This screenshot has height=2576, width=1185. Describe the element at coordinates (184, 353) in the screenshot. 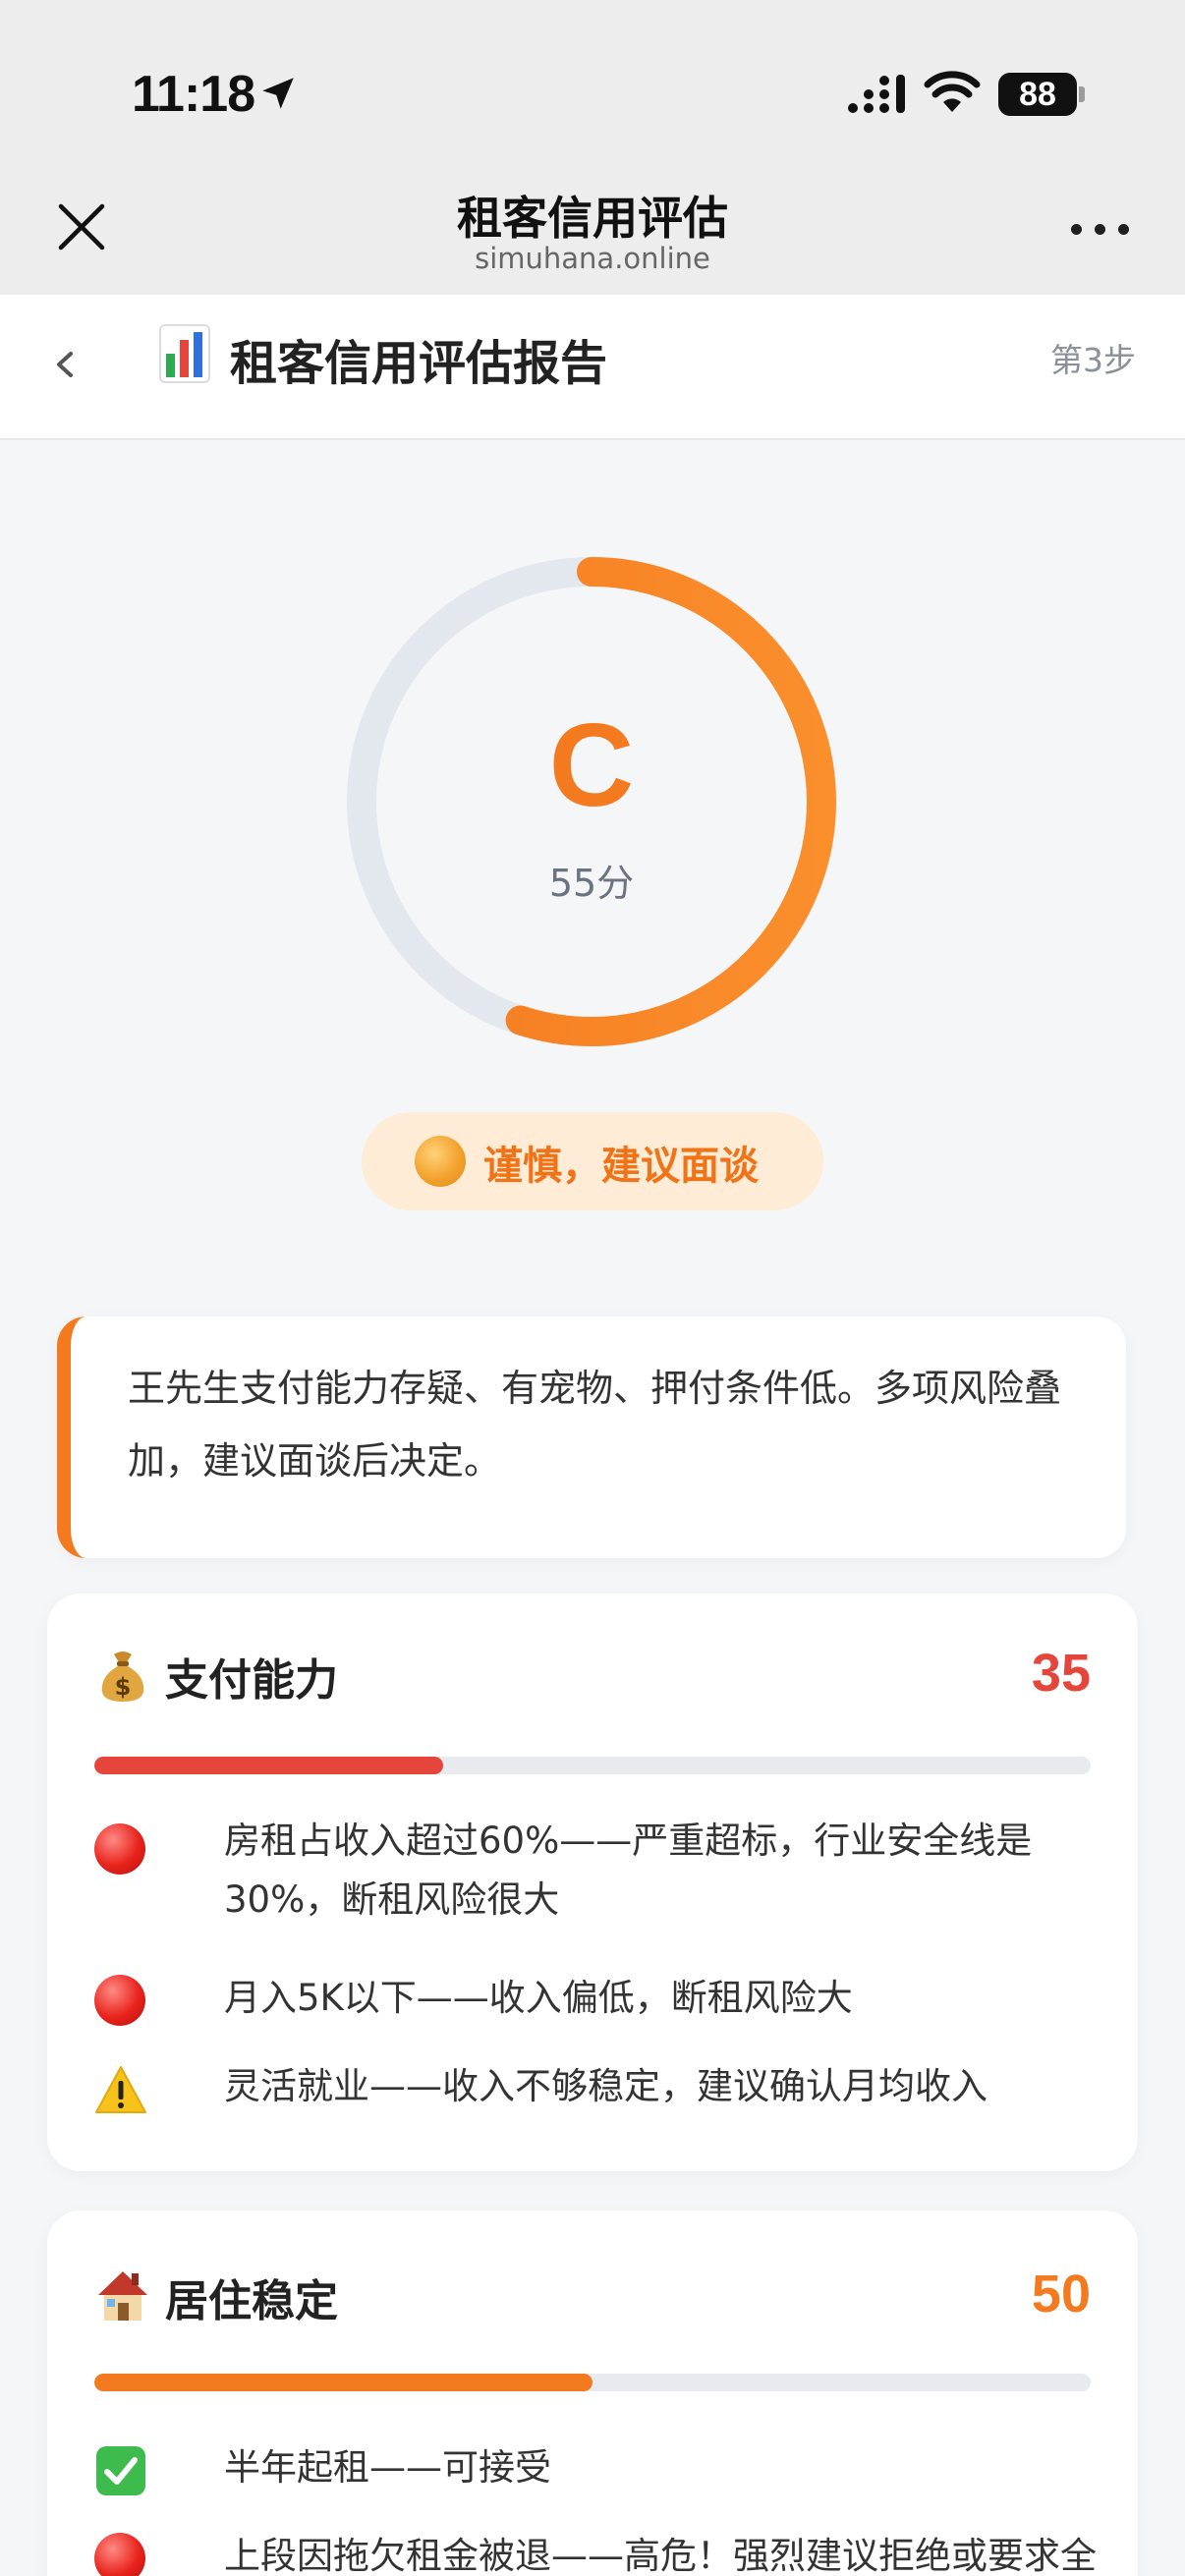

I see `bar-chart-icon` at that location.